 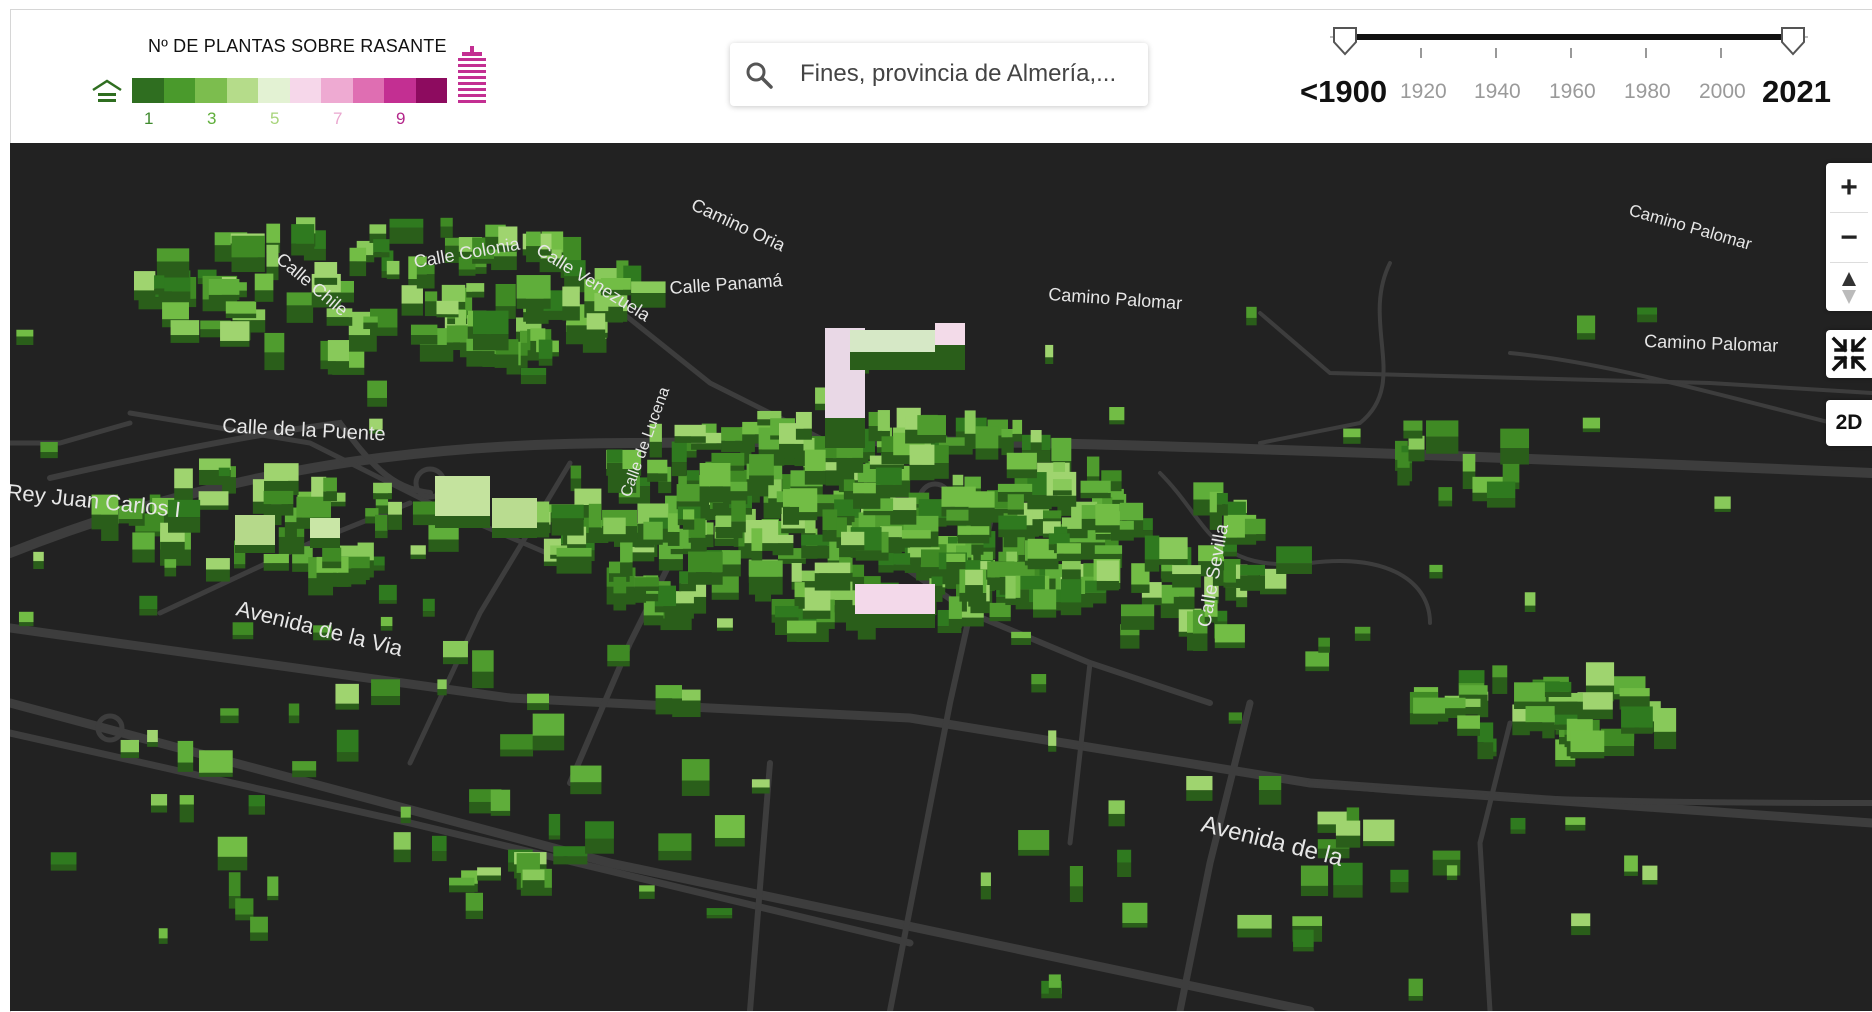 I want to click on collapse-icon, so click(x=1849, y=354).